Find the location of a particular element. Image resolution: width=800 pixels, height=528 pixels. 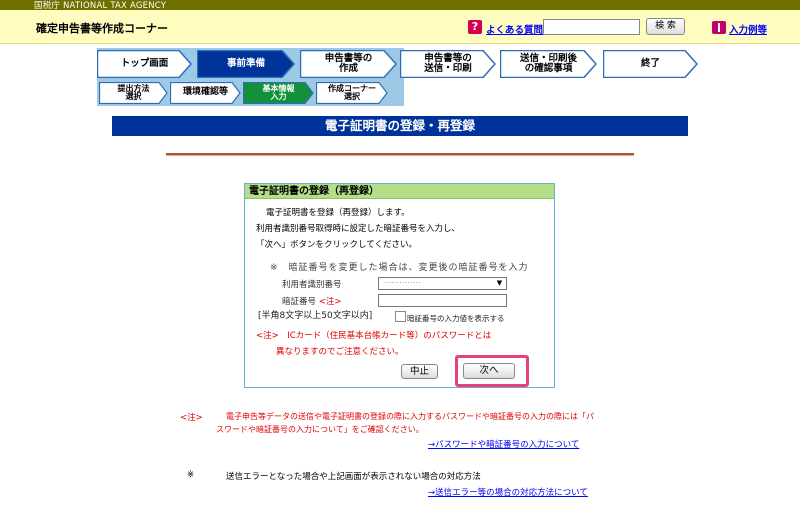

substep-method: 提出方法 選択 is located at coordinates (133, 93).